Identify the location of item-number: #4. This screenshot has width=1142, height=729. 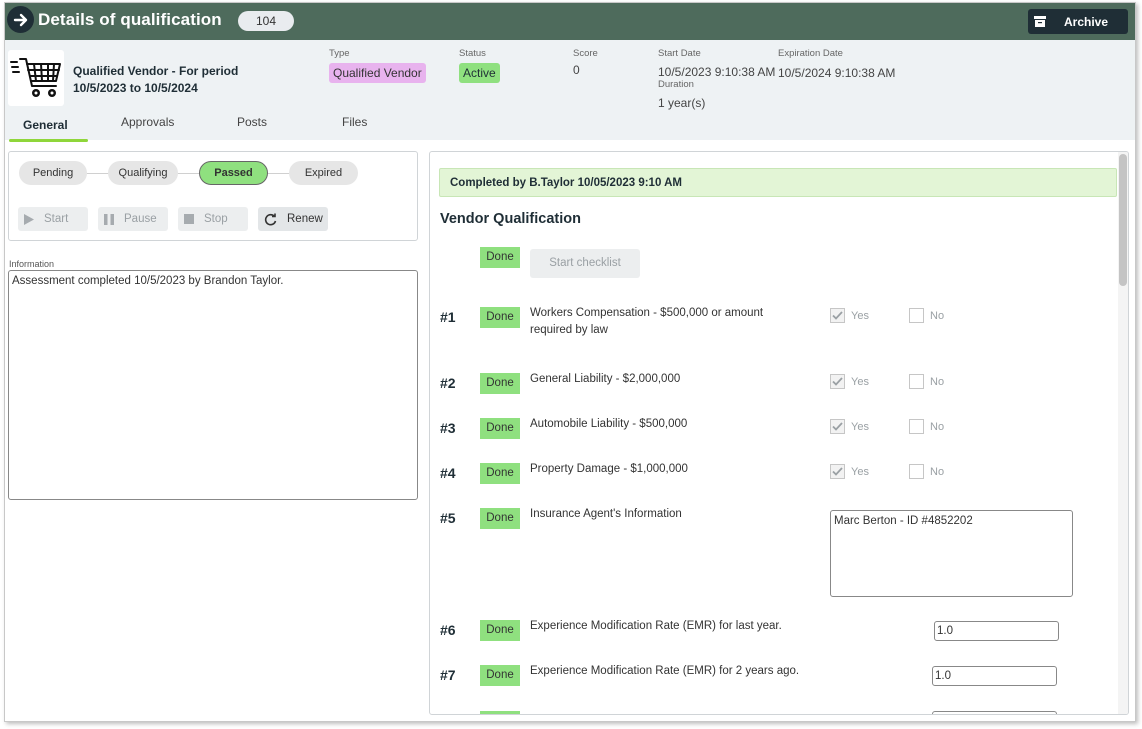
(448, 473).